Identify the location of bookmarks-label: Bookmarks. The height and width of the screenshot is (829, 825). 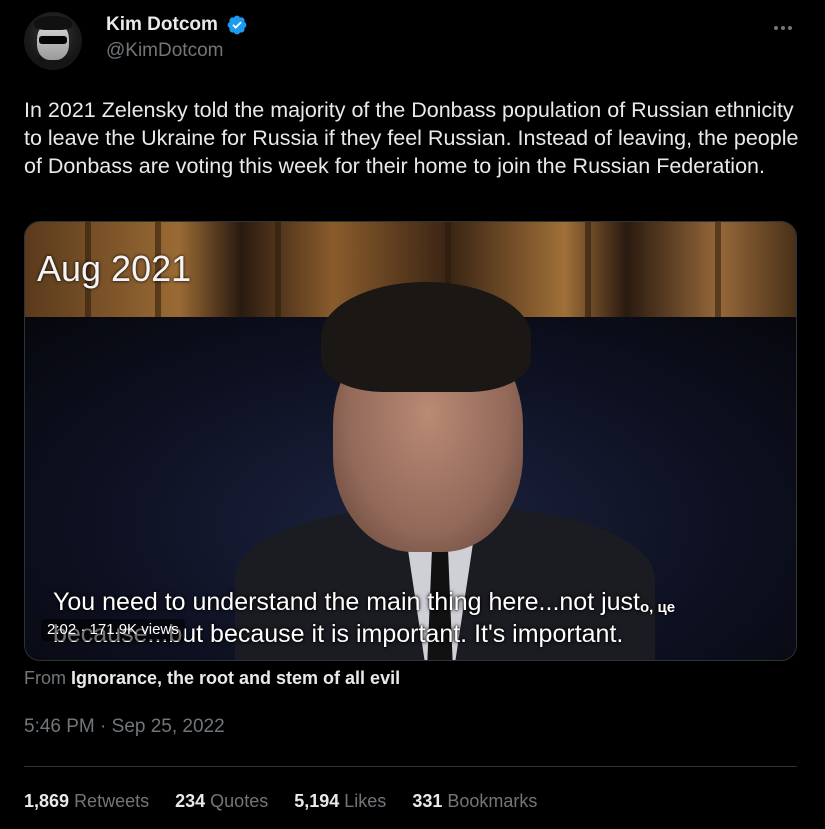
(492, 801).